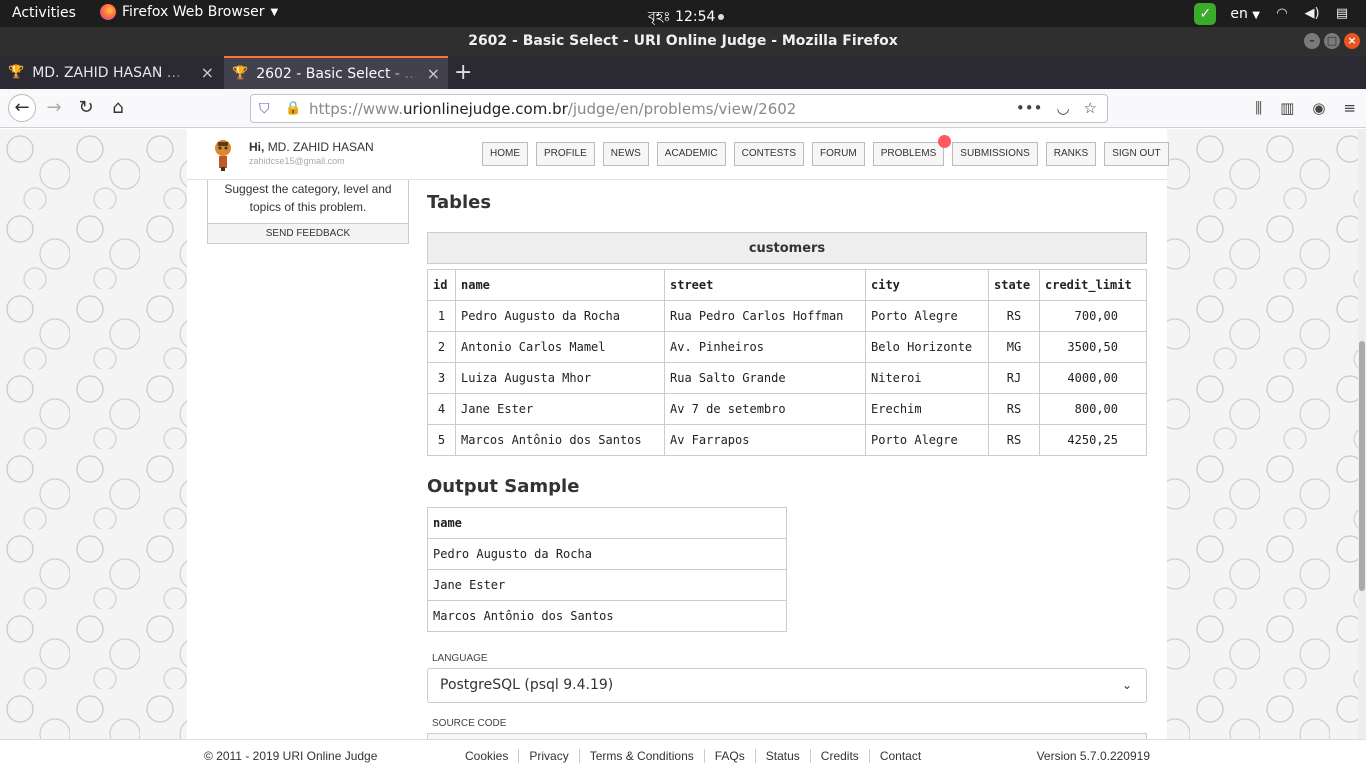  I want to click on app-menu: Firefox Web Browser ▼, so click(189, 12).